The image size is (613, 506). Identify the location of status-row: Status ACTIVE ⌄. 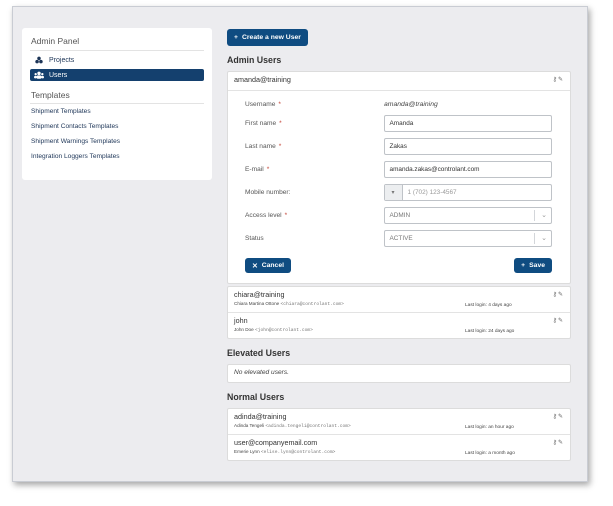
(398, 238).